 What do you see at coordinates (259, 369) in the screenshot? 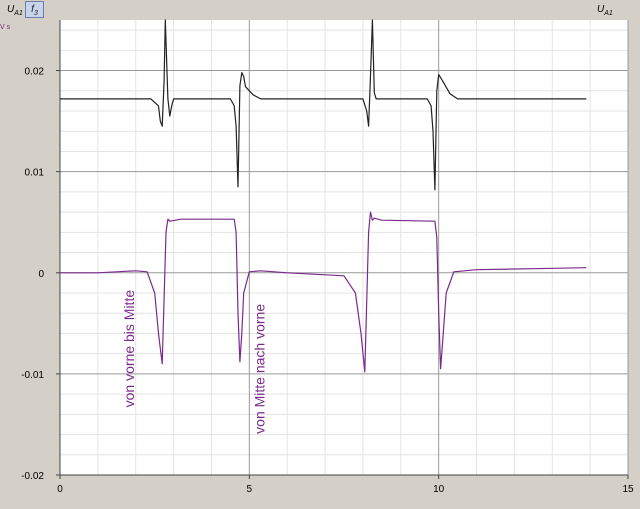
I see `annotation-2: von Mitte nach vorne` at bounding box center [259, 369].